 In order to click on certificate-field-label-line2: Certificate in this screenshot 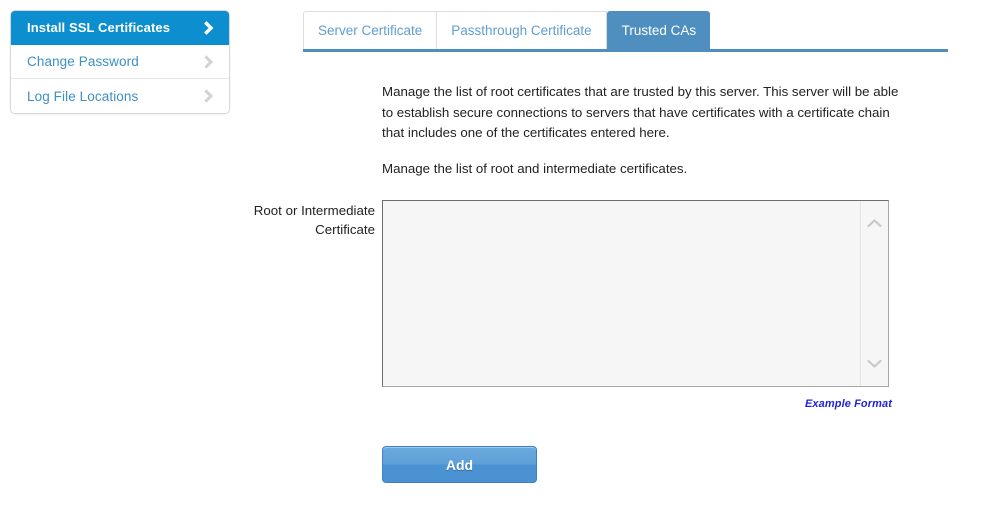, I will do `click(345, 229)`.